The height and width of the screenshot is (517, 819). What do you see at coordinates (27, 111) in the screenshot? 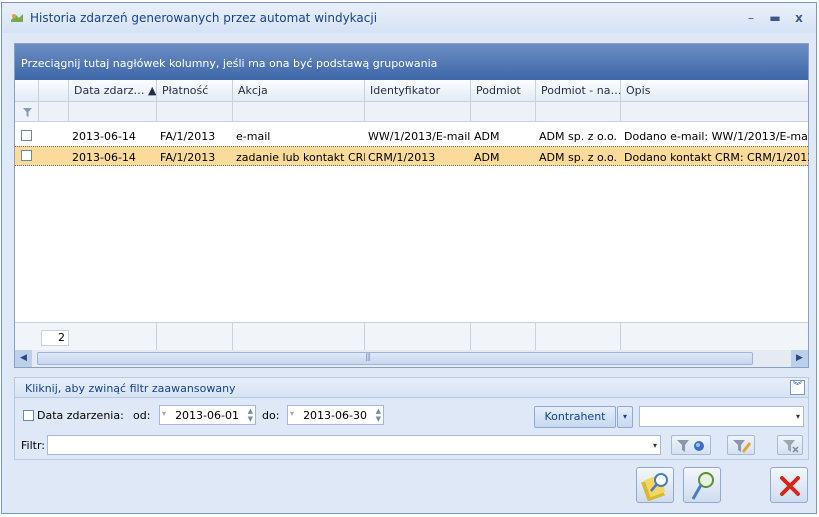
I see `filter-cell-select` at bounding box center [27, 111].